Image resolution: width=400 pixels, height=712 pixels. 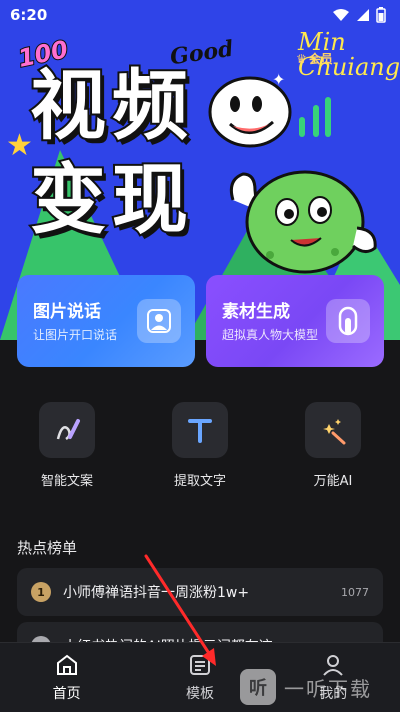 What do you see at coordinates (180, 610) in the screenshot?
I see `pointer-arrow-icon` at bounding box center [180, 610].